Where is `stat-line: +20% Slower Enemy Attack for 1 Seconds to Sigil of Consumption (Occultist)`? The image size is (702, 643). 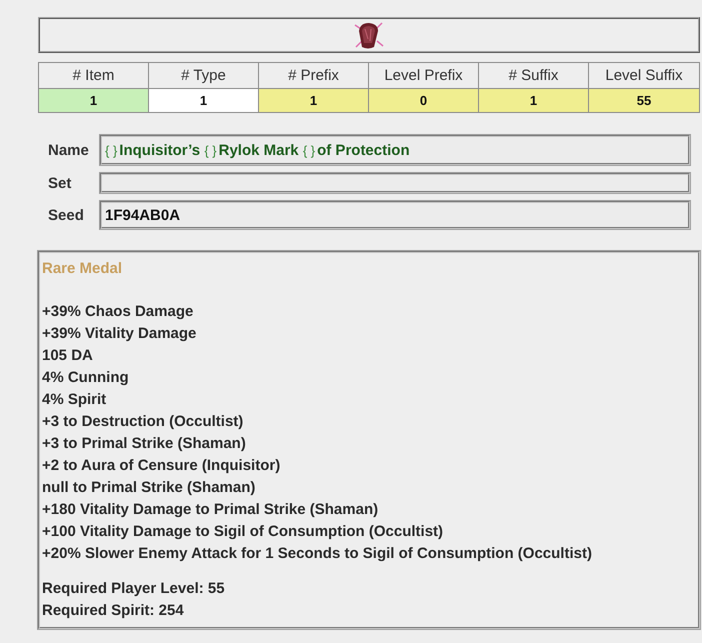 stat-line: +20% Slower Enemy Attack for 1 Seconds to Sigil of Consumption (Occultist) is located at coordinates (317, 554).